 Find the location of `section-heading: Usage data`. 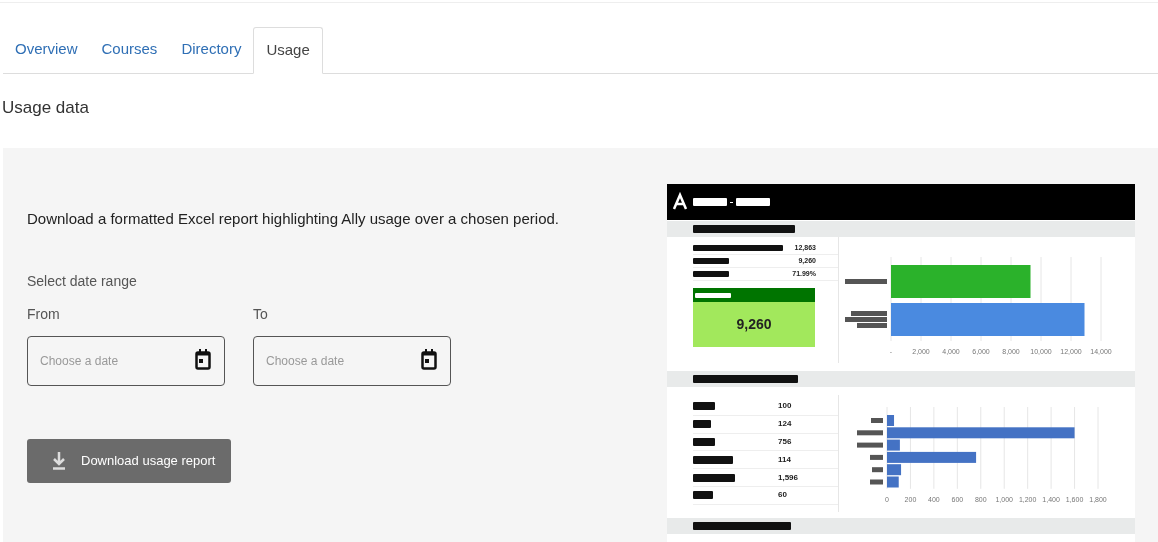

section-heading: Usage data is located at coordinates (45, 108).